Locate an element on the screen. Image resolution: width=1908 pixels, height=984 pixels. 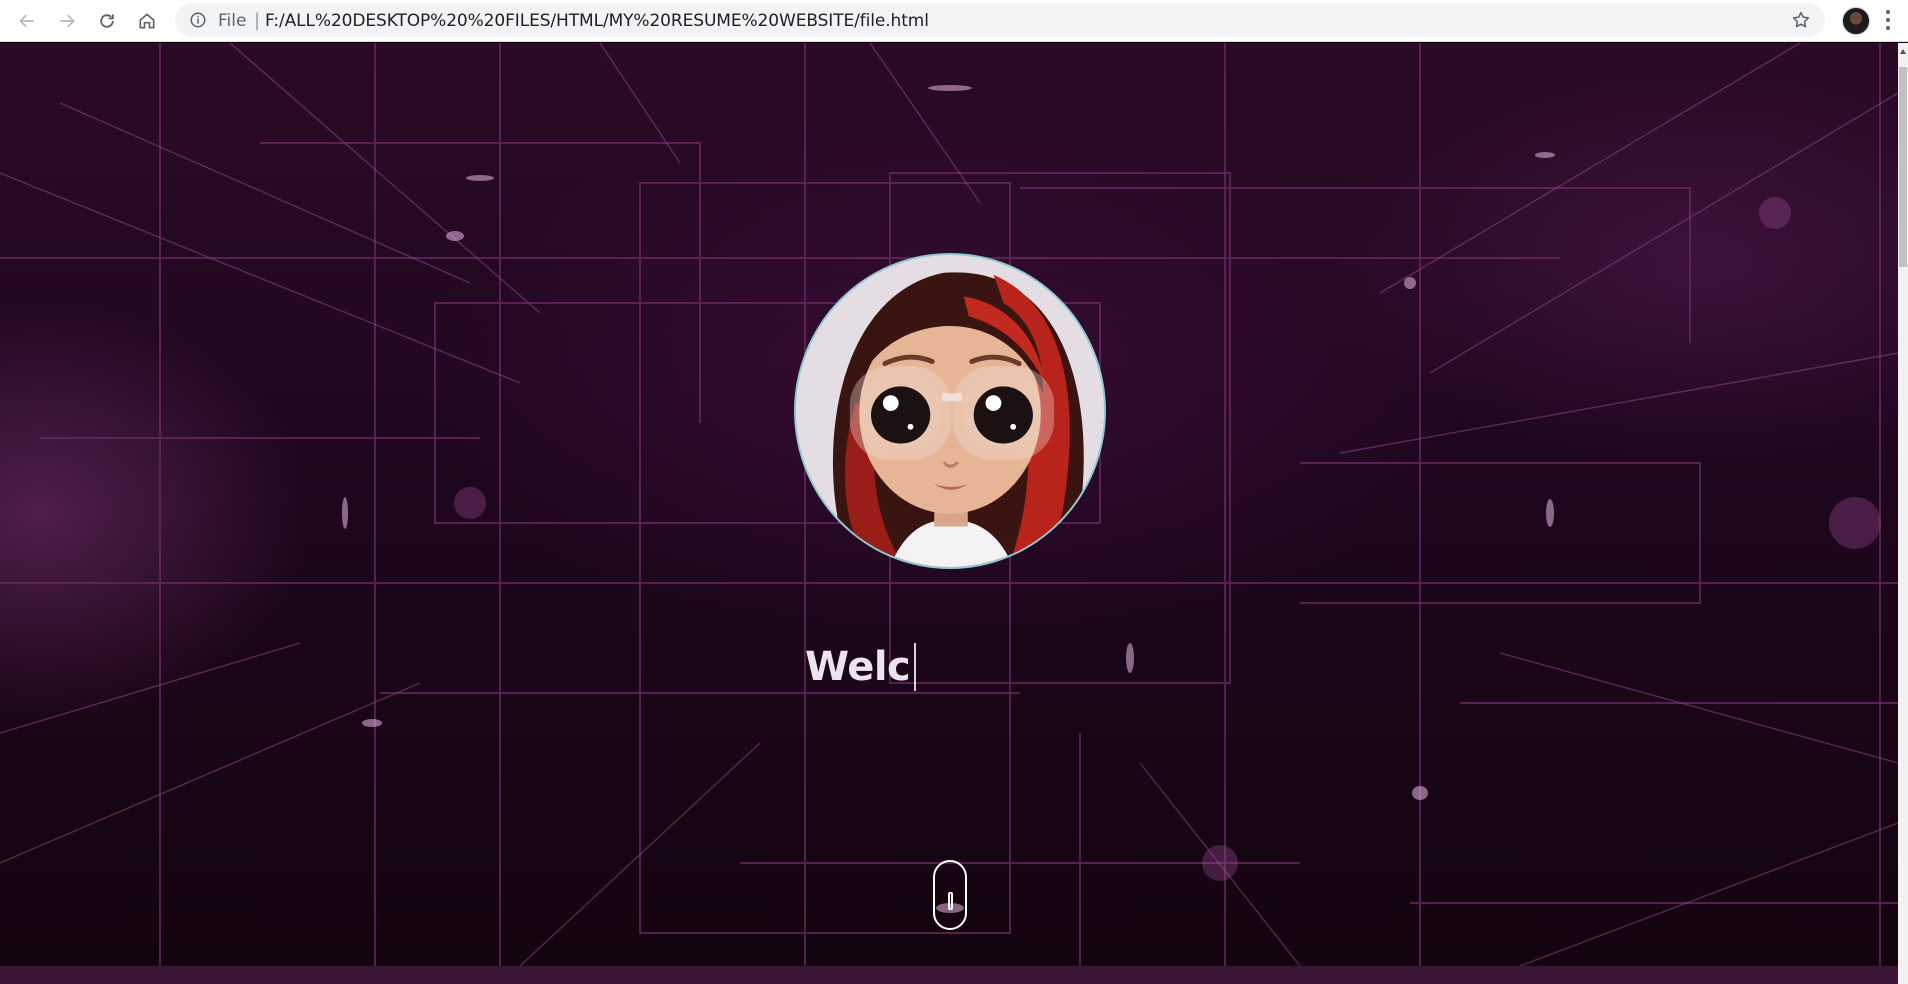
kebab-menu-icon is located at coordinates (1888, 20).